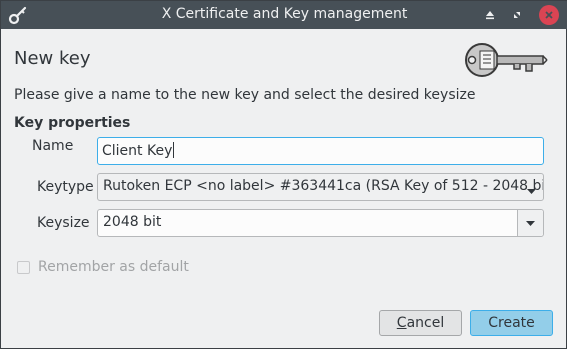 This screenshot has height=349, width=567. What do you see at coordinates (490, 15) in the screenshot?
I see `keep-above-icon` at bounding box center [490, 15].